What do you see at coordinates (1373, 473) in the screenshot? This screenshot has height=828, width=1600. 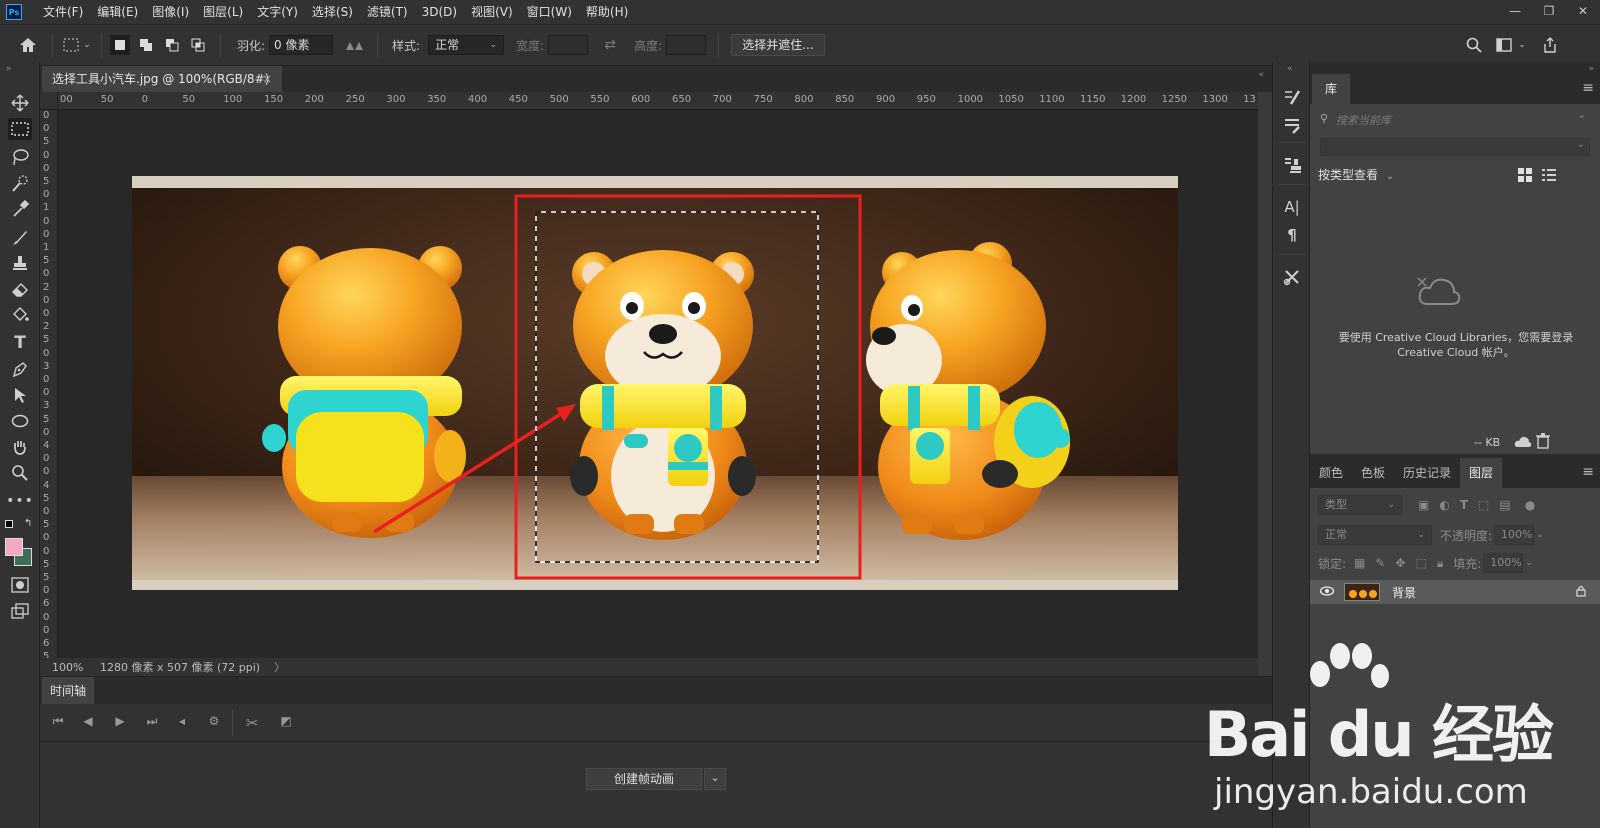 I see `tab-swatches: 色板` at bounding box center [1373, 473].